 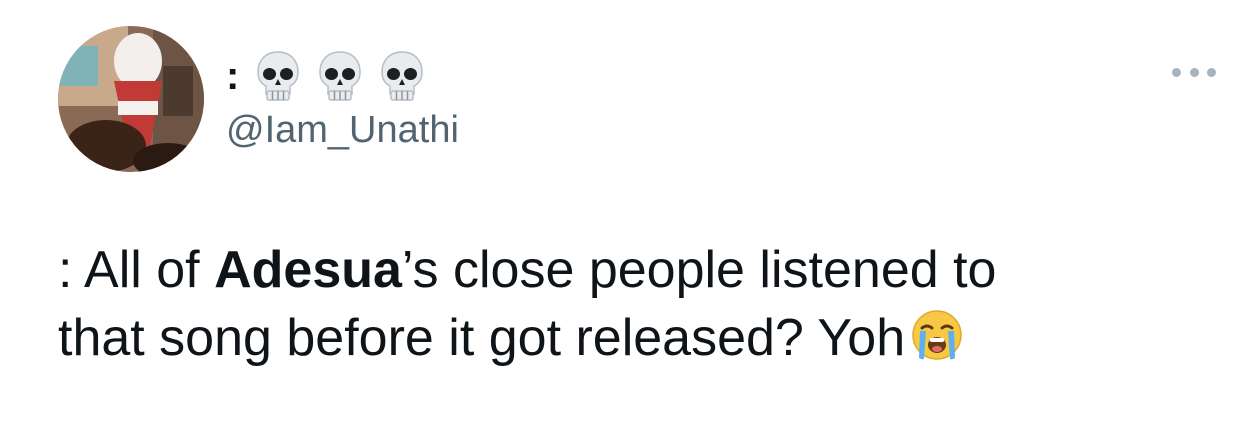 I want to click on avatar, so click(x=131, y=99).